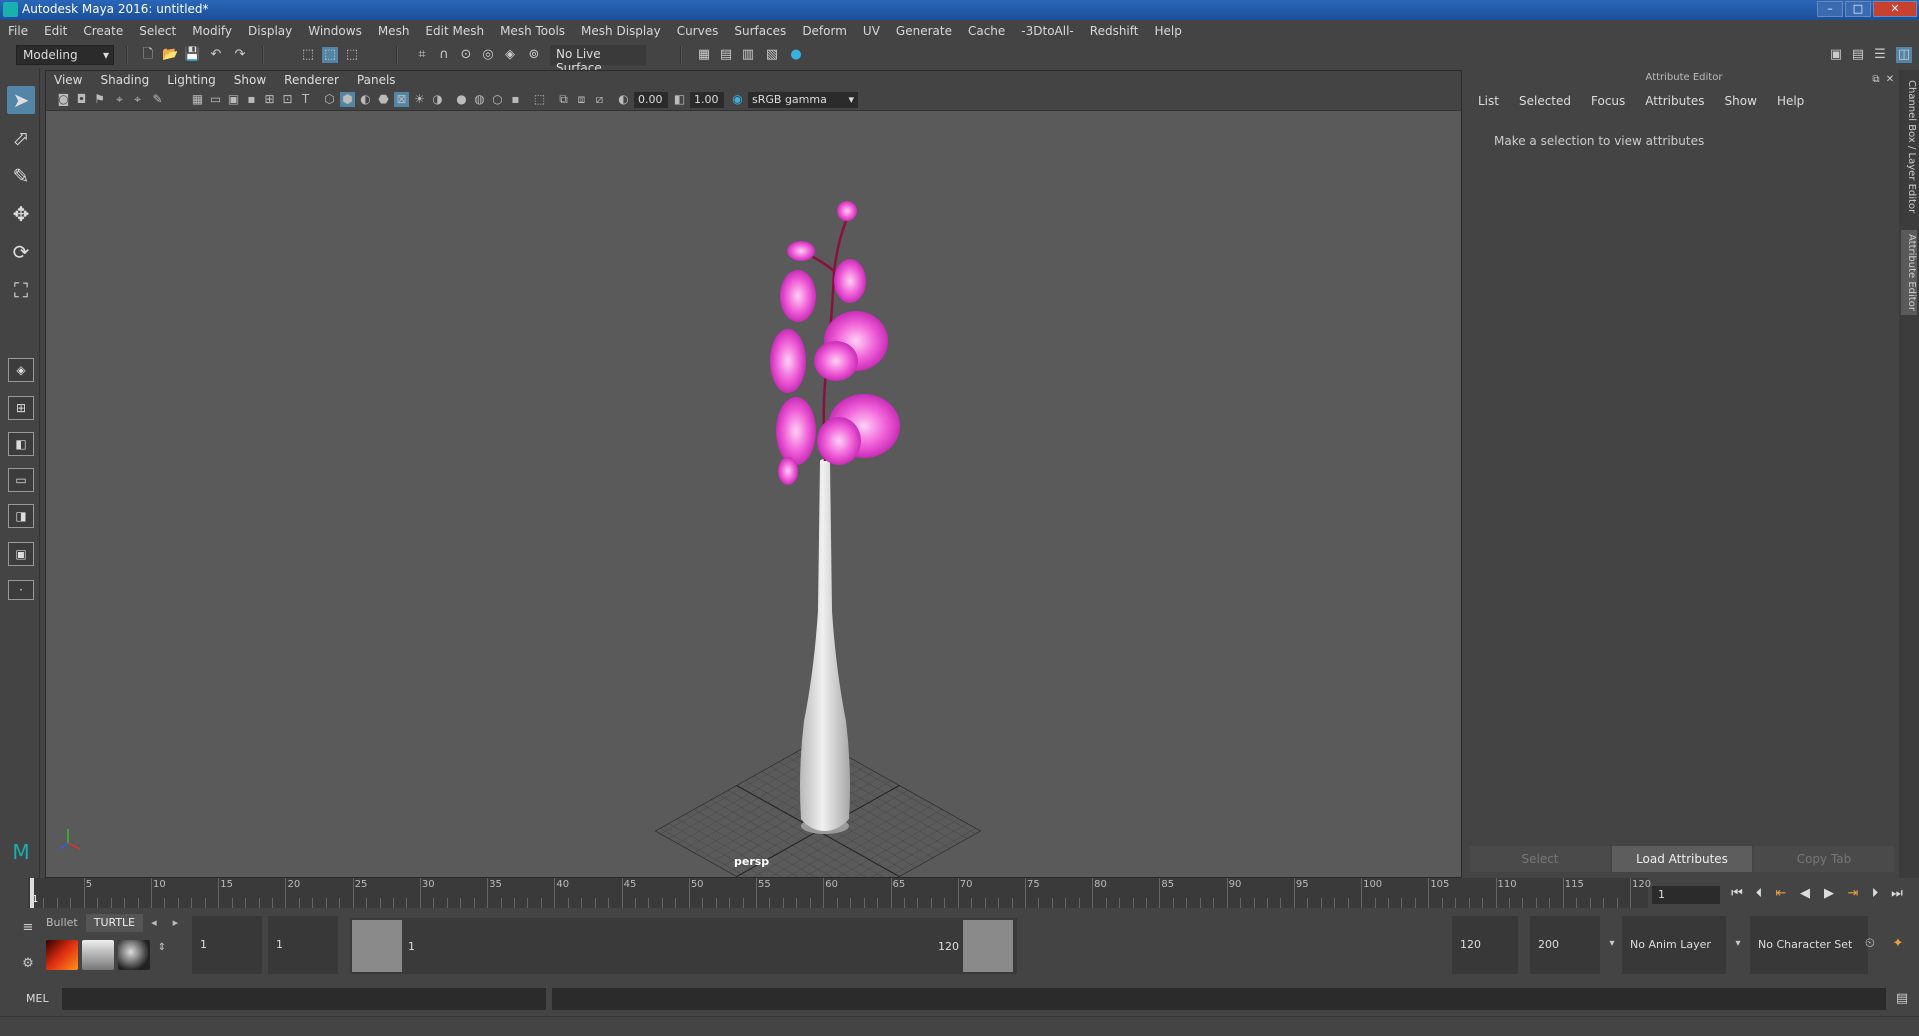  I want to click on tool-settings-icon: ☰, so click(1880, 55).